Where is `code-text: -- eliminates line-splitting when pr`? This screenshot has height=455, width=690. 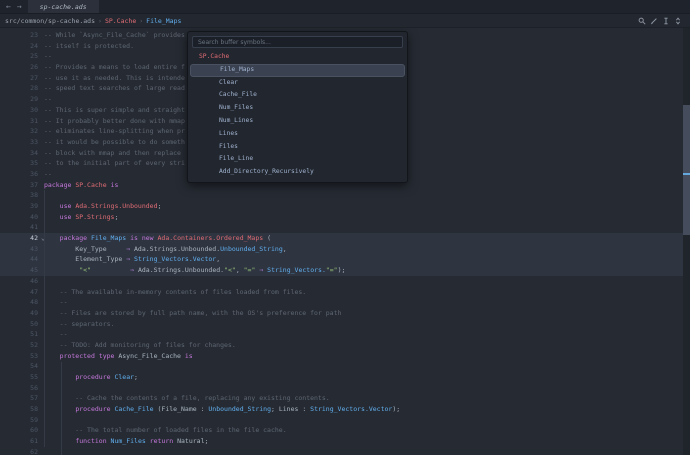
code-text: -- eliminates line-splitting when pr is located at coordinates (114, 131).